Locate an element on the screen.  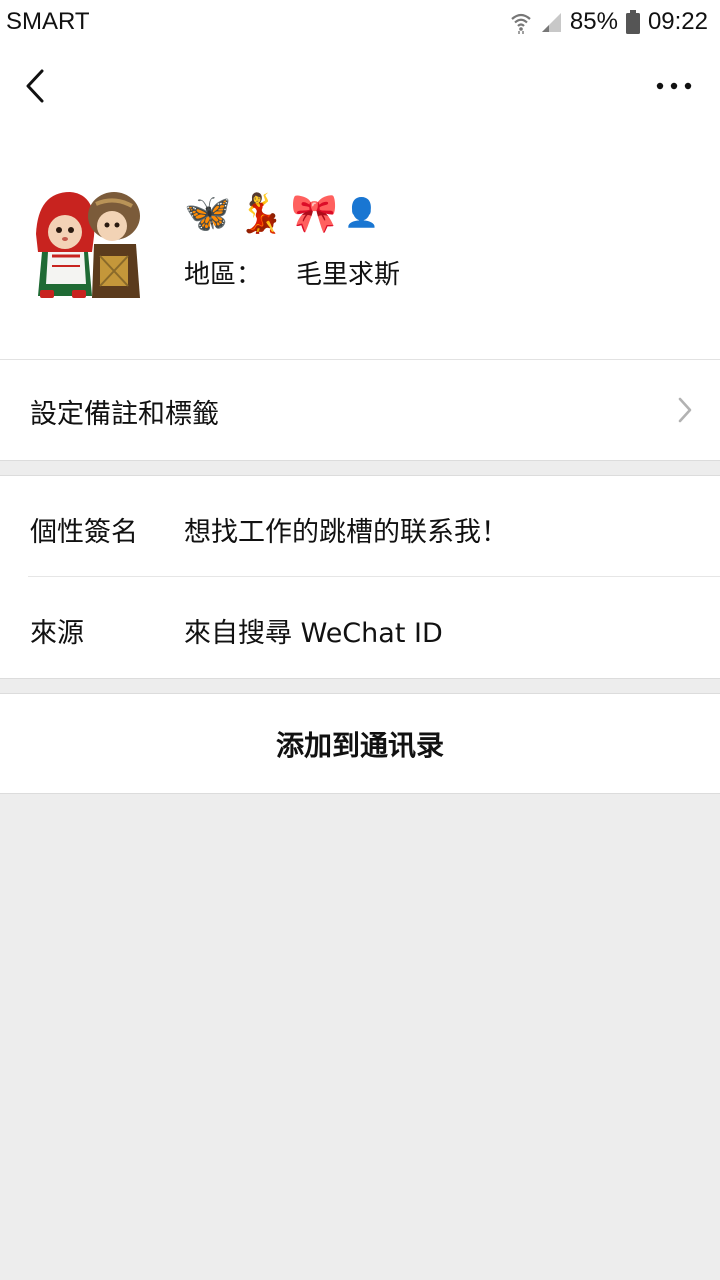
more-options-button is located at coordinates (674, 86).